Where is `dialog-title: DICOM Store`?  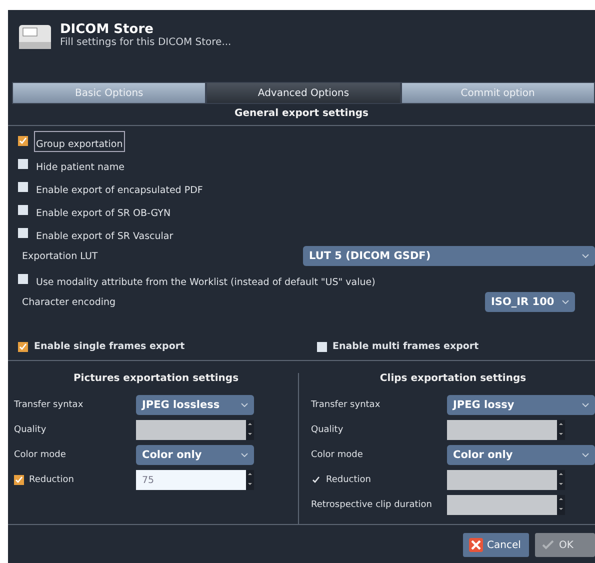
dialog-title: DICOM Store is located at coordinates (107, 29).